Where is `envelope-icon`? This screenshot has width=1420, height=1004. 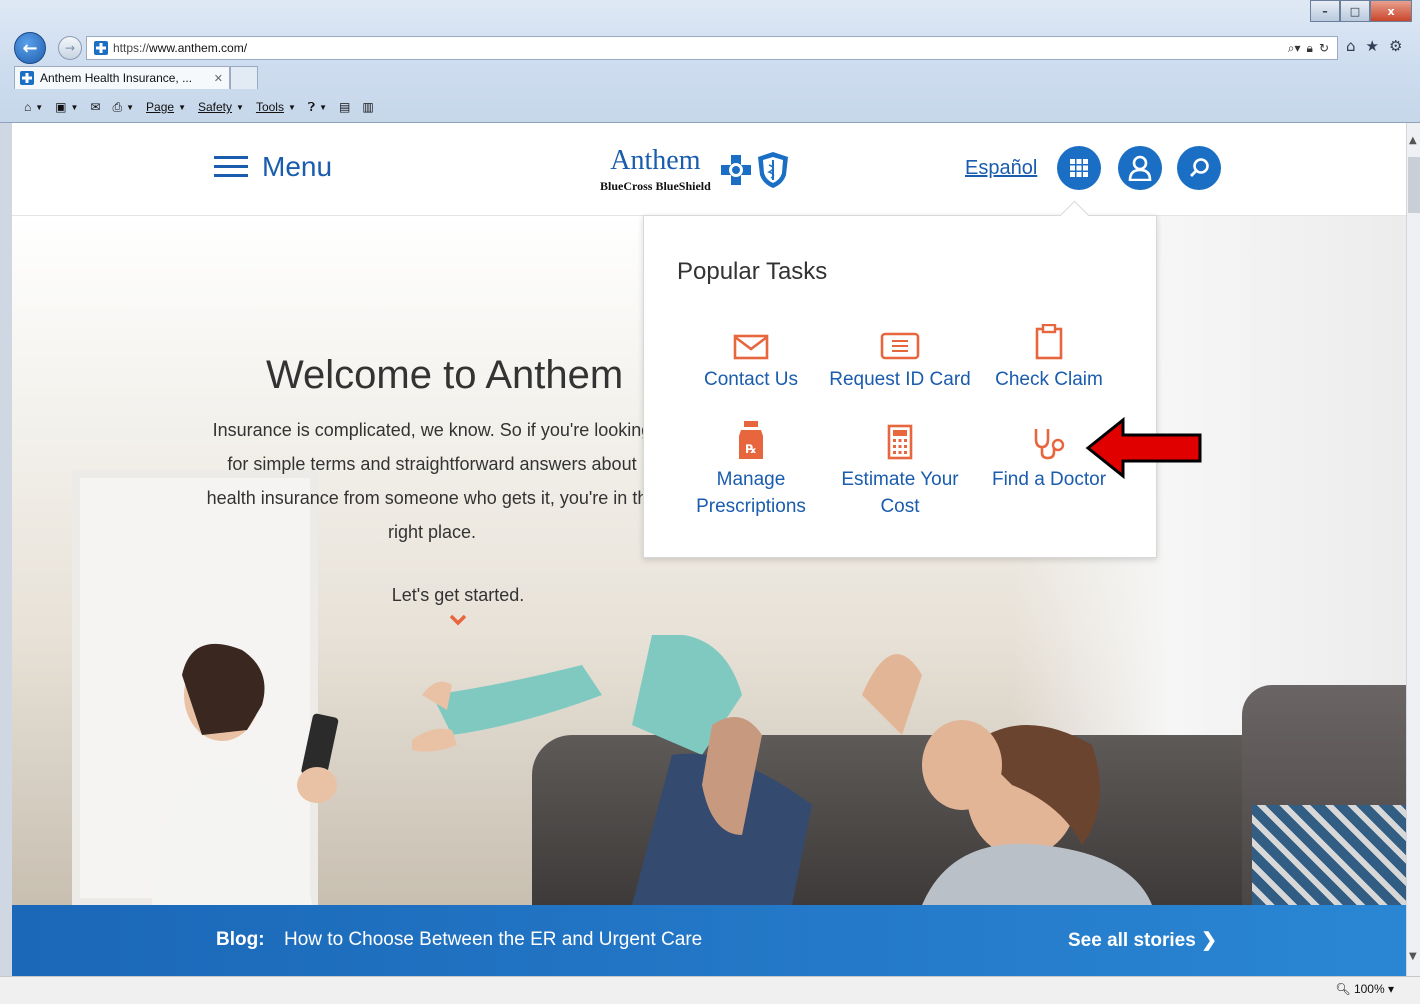
envelope-icon is located at coordinates (751, 347).